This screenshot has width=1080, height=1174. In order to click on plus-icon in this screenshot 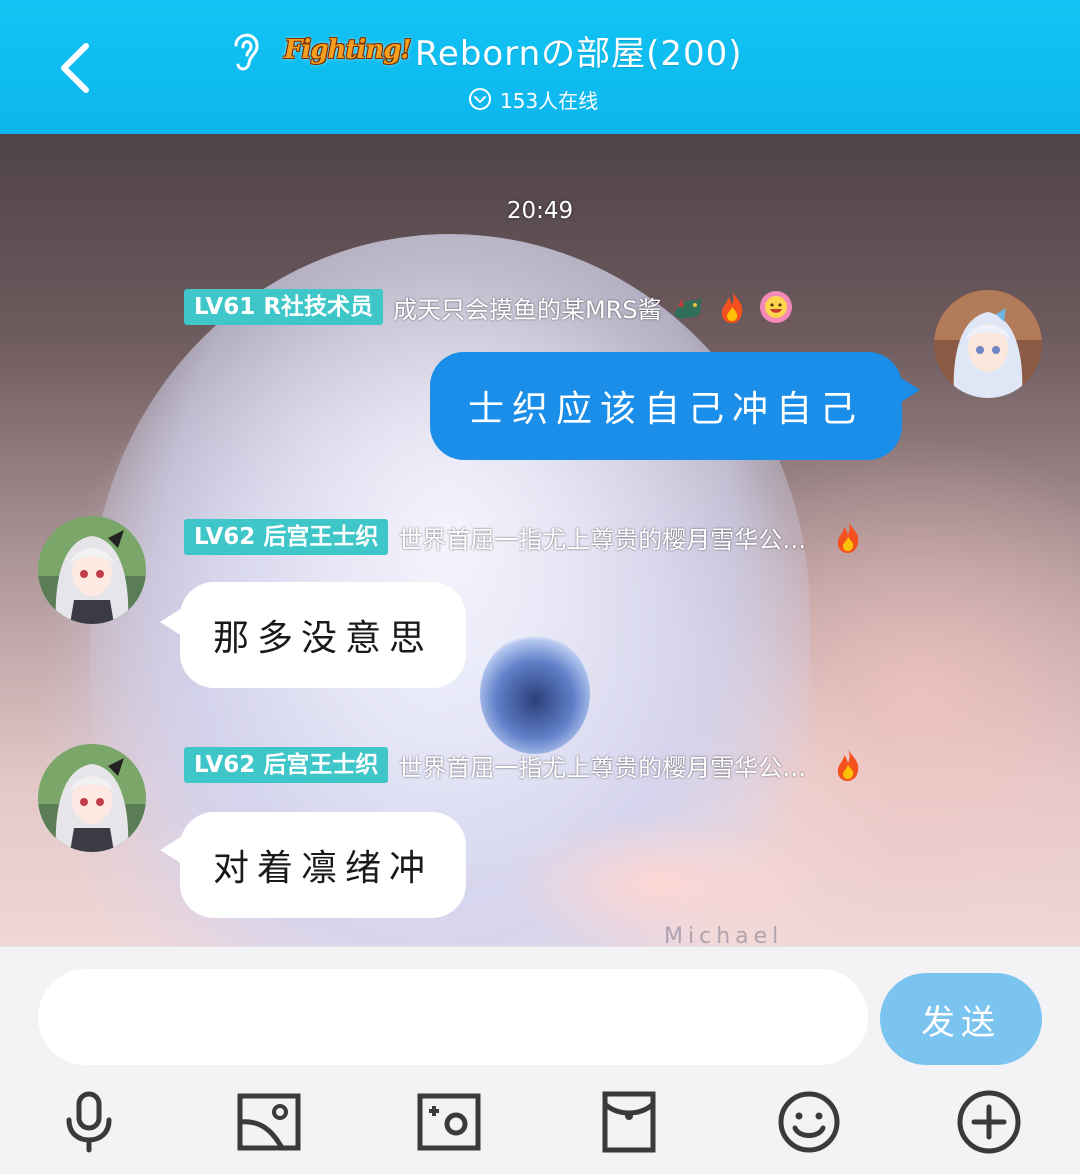, I will do `click(989, 1122)`.